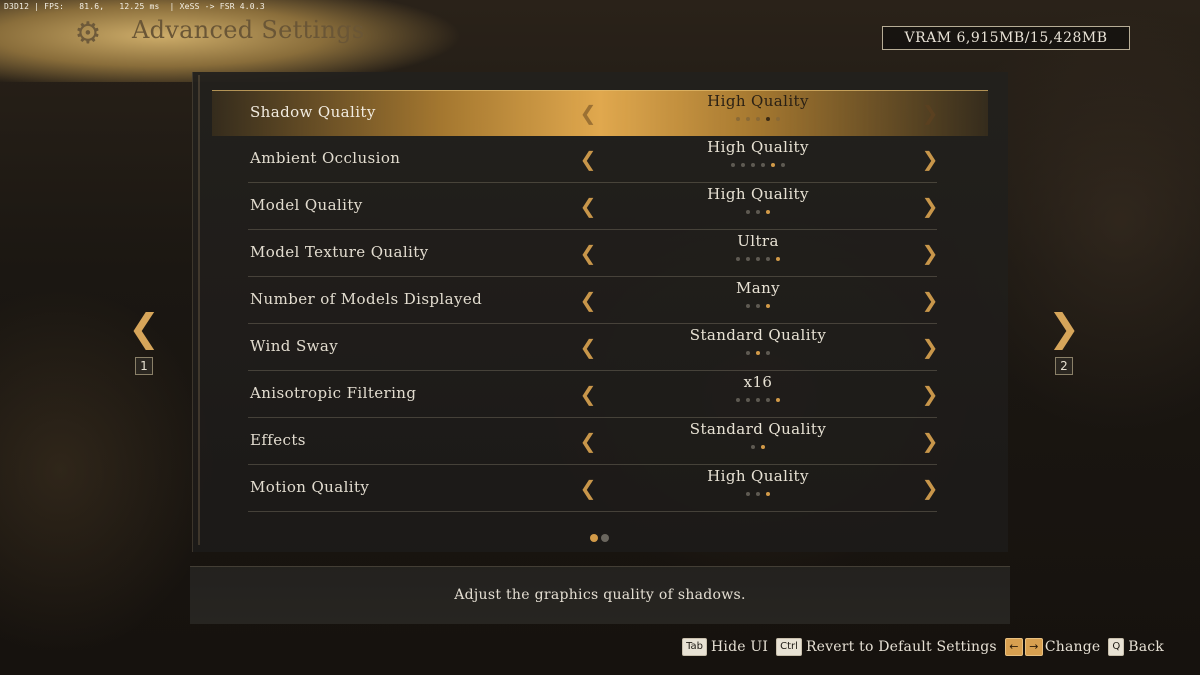 The width and height of the screenshot is (1200, 675). What do you see at coordinates (144, 366) in the screenshot?
I see `previous-page-key: 1` at bounding box center [144, 366].